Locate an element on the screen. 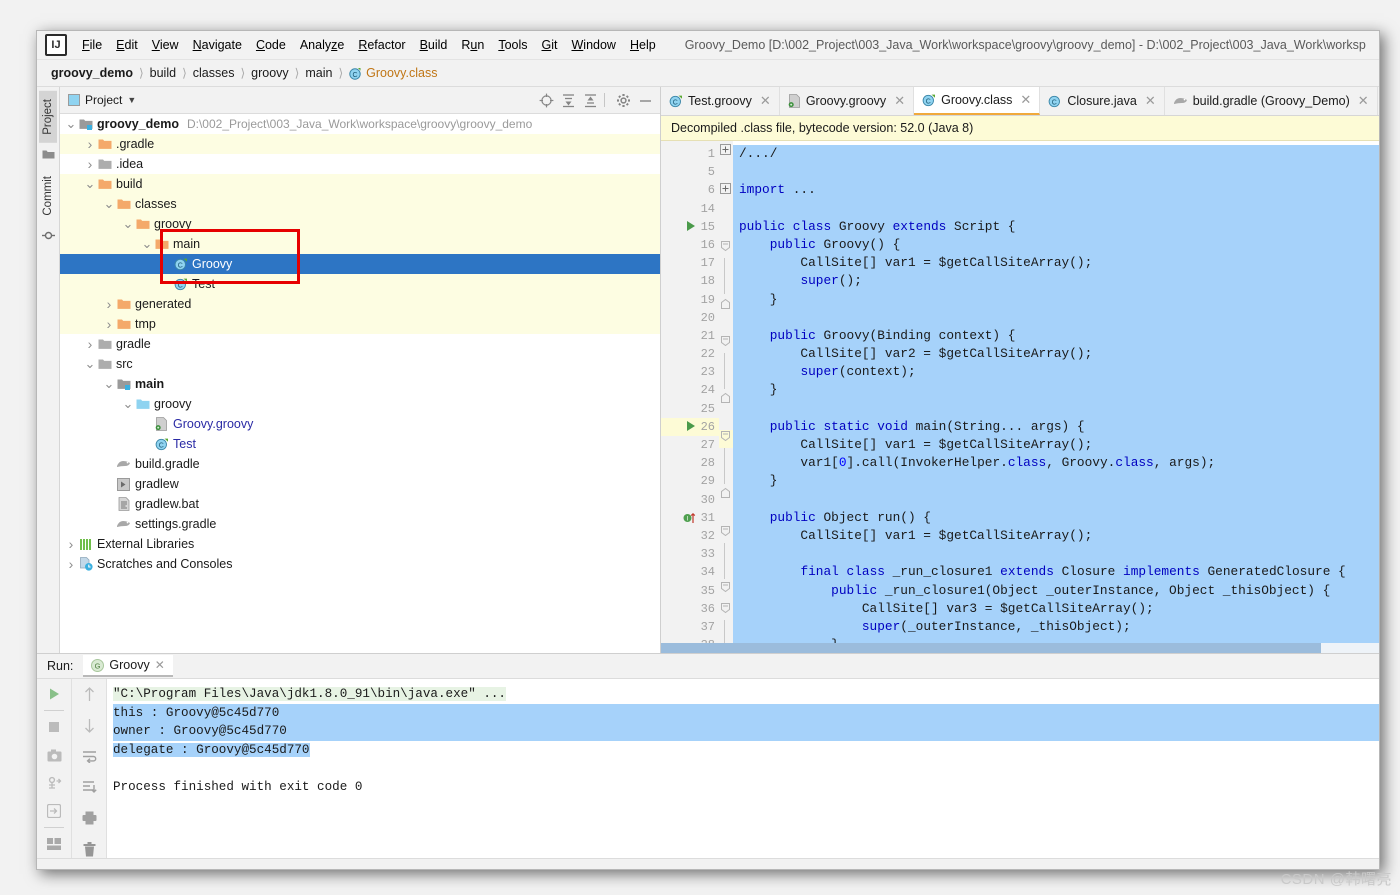  editor-horizontal-scrollbar is located at coordinates (1020, 648).